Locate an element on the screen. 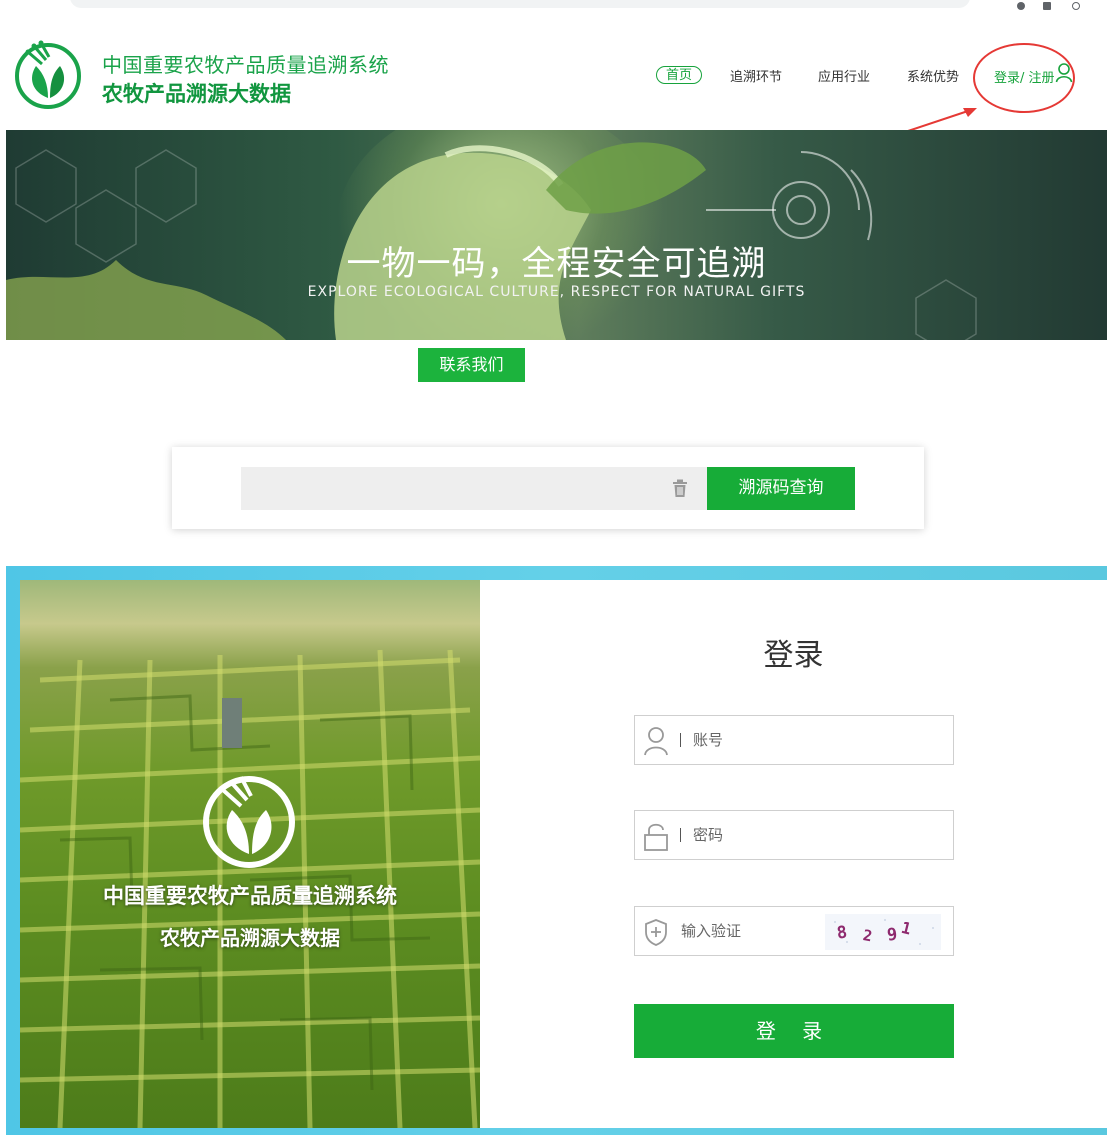 The width and height of the screenshot is (1107, 1135). login-submit-button: 登 录 is located at coordinates (794, 1031).